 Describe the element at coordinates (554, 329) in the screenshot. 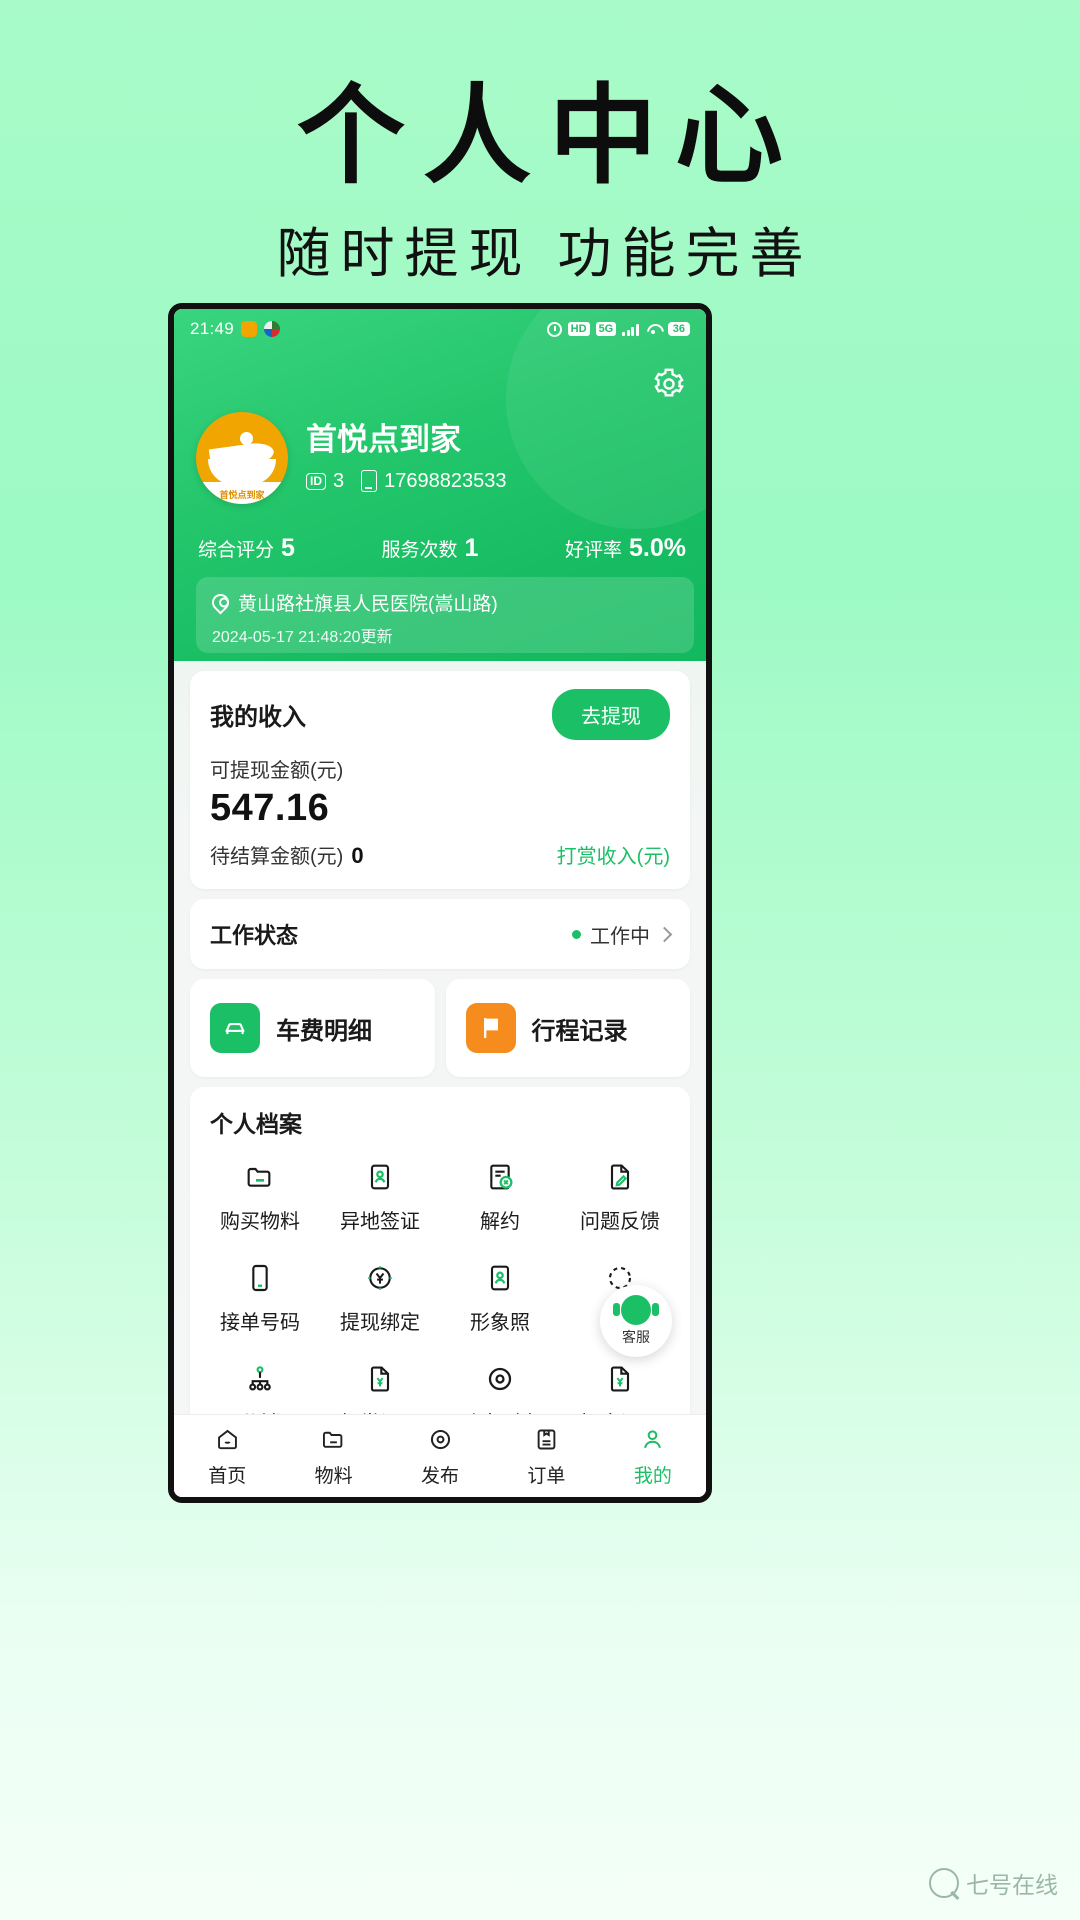

I see `alarm-icon` at that location.